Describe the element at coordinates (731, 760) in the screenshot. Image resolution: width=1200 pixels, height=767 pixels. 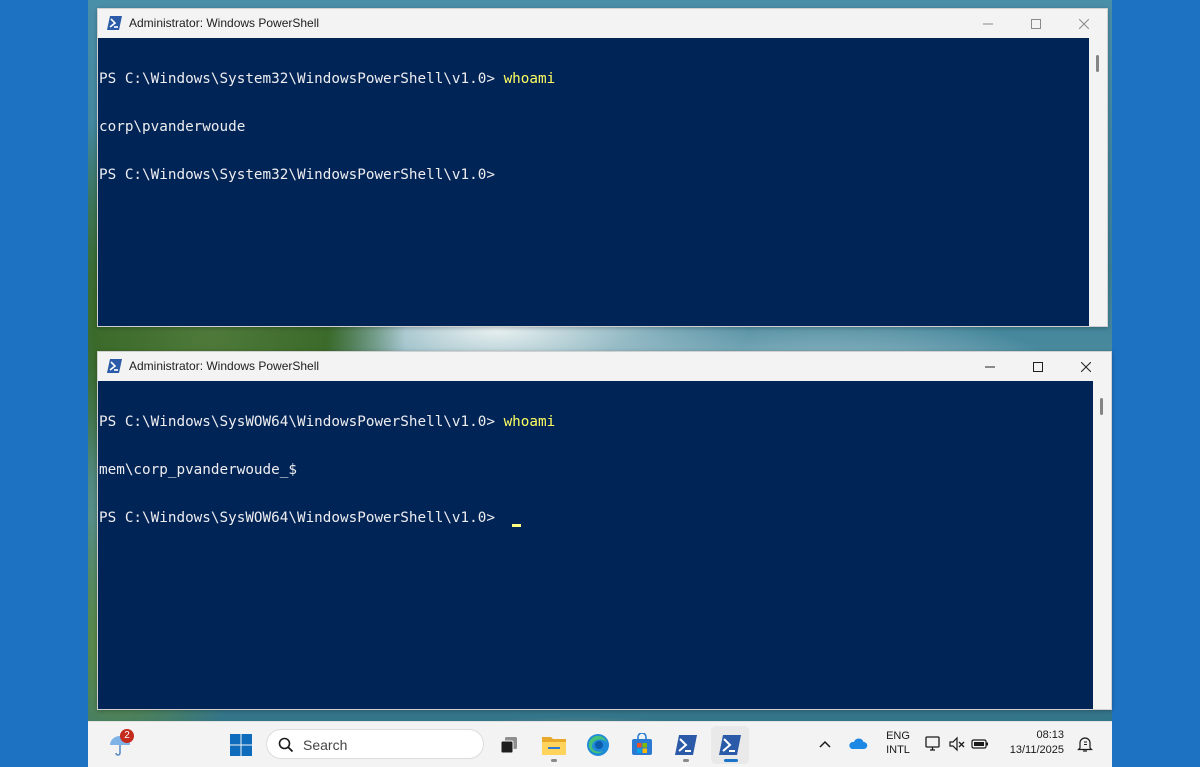
I see `active-indicator` at that location.